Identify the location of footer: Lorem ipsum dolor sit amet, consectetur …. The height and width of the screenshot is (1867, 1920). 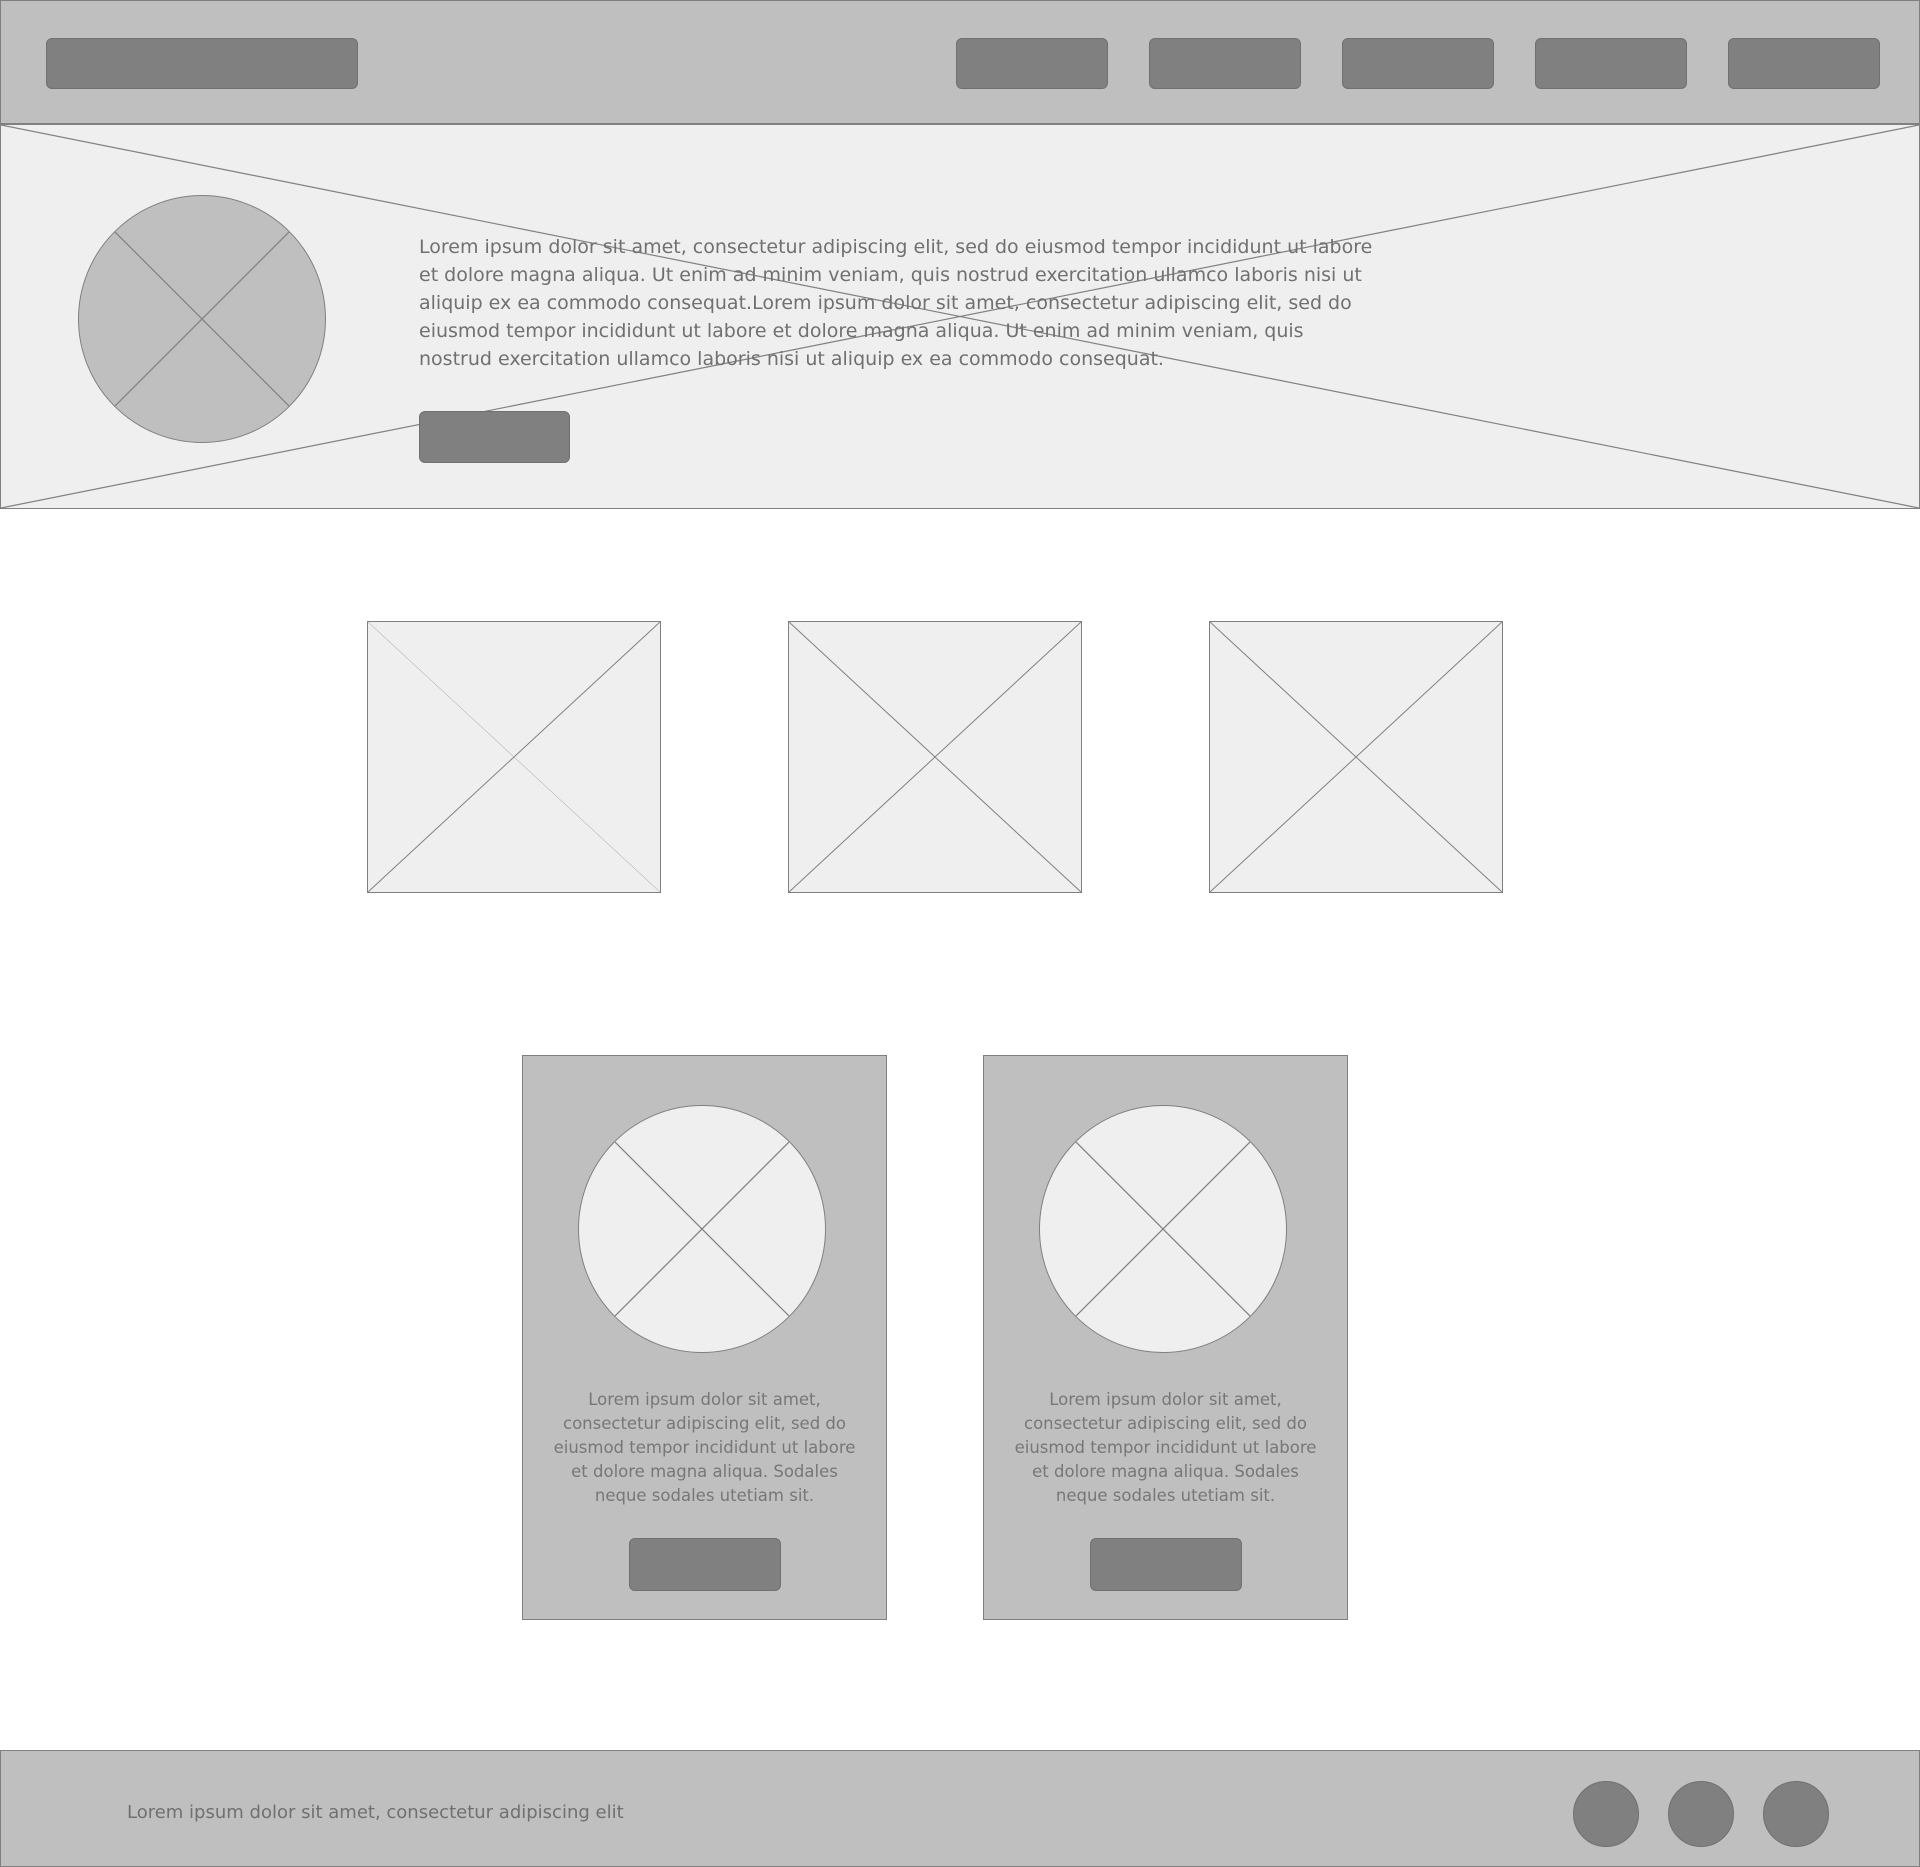
(960, 1808).